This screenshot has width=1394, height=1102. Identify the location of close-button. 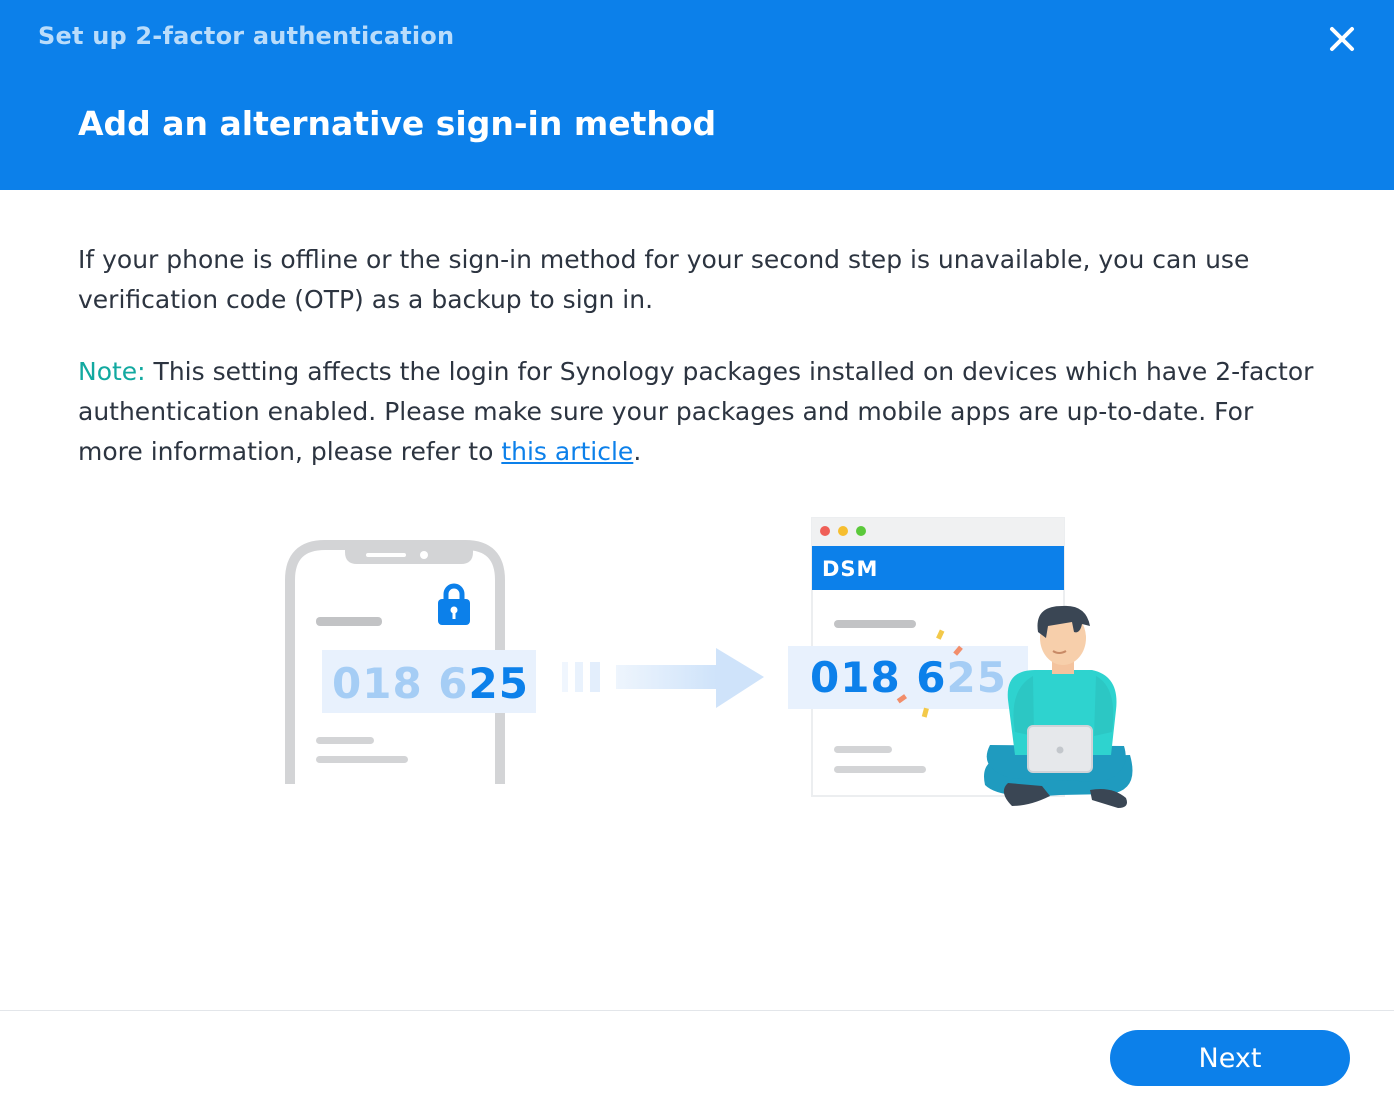
(1342, 40).